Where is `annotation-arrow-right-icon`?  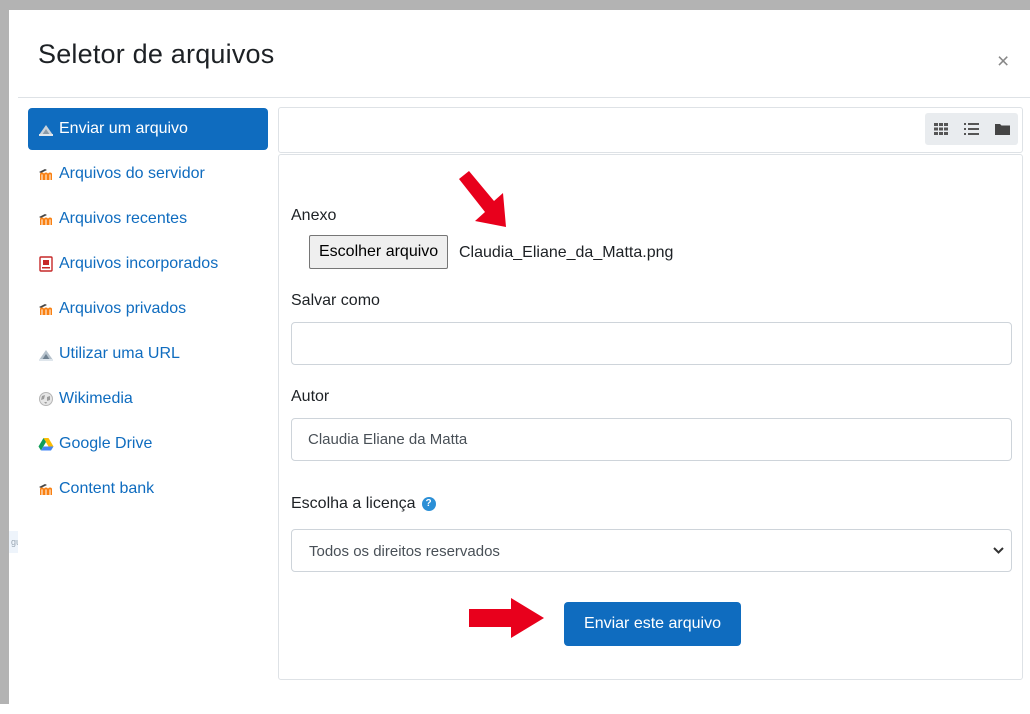 annotation-arrow-right-icon is located at coordinates (506, 618).